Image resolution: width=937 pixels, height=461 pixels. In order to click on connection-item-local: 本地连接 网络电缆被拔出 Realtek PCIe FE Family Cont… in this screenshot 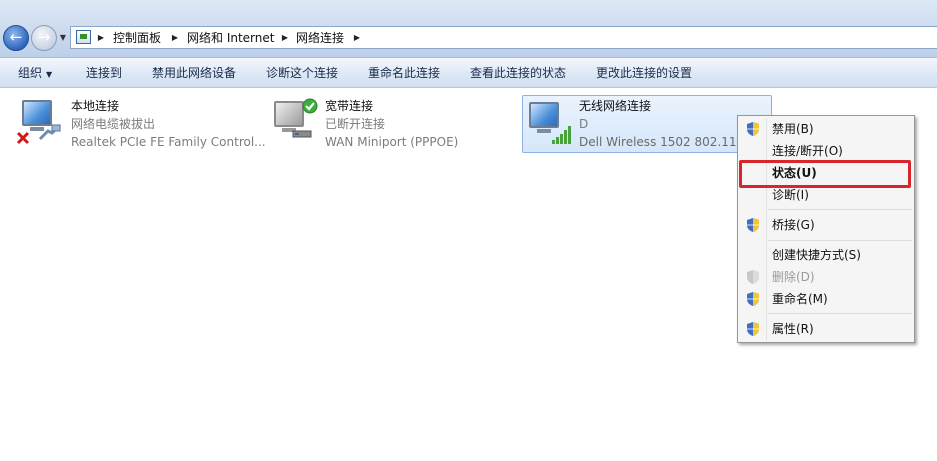, I will do `click(140, 124)`.